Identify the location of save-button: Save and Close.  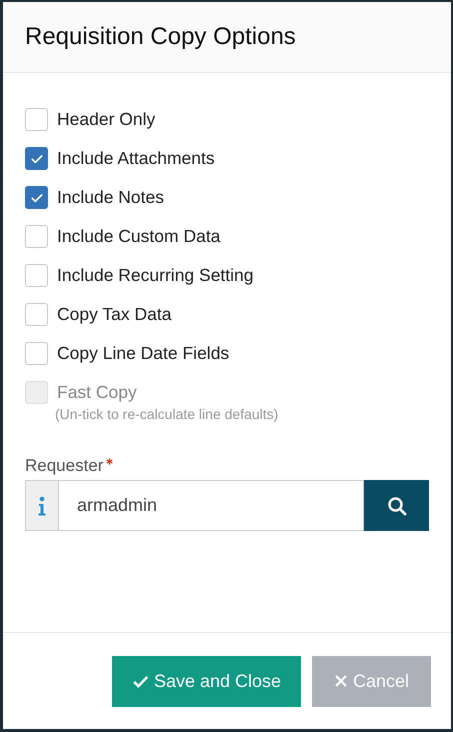
(206, 681).